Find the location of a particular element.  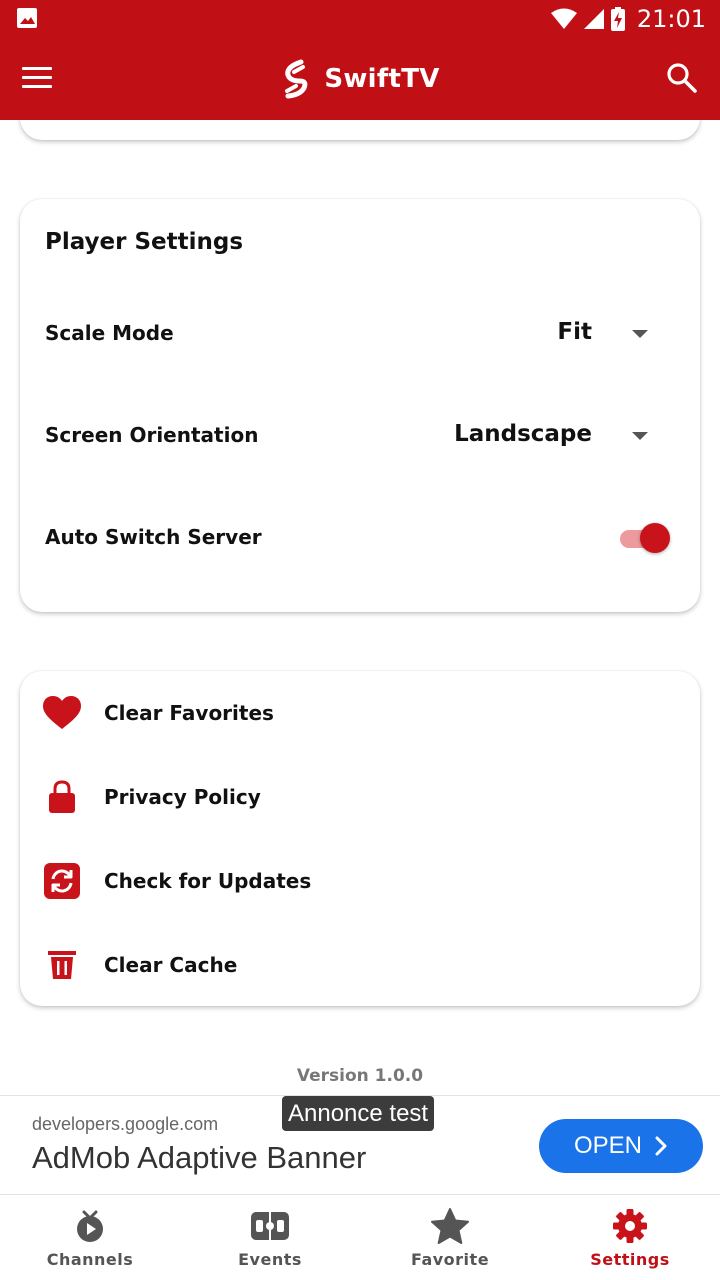

status-time: 21:01 is located at coordinates (671, 19).